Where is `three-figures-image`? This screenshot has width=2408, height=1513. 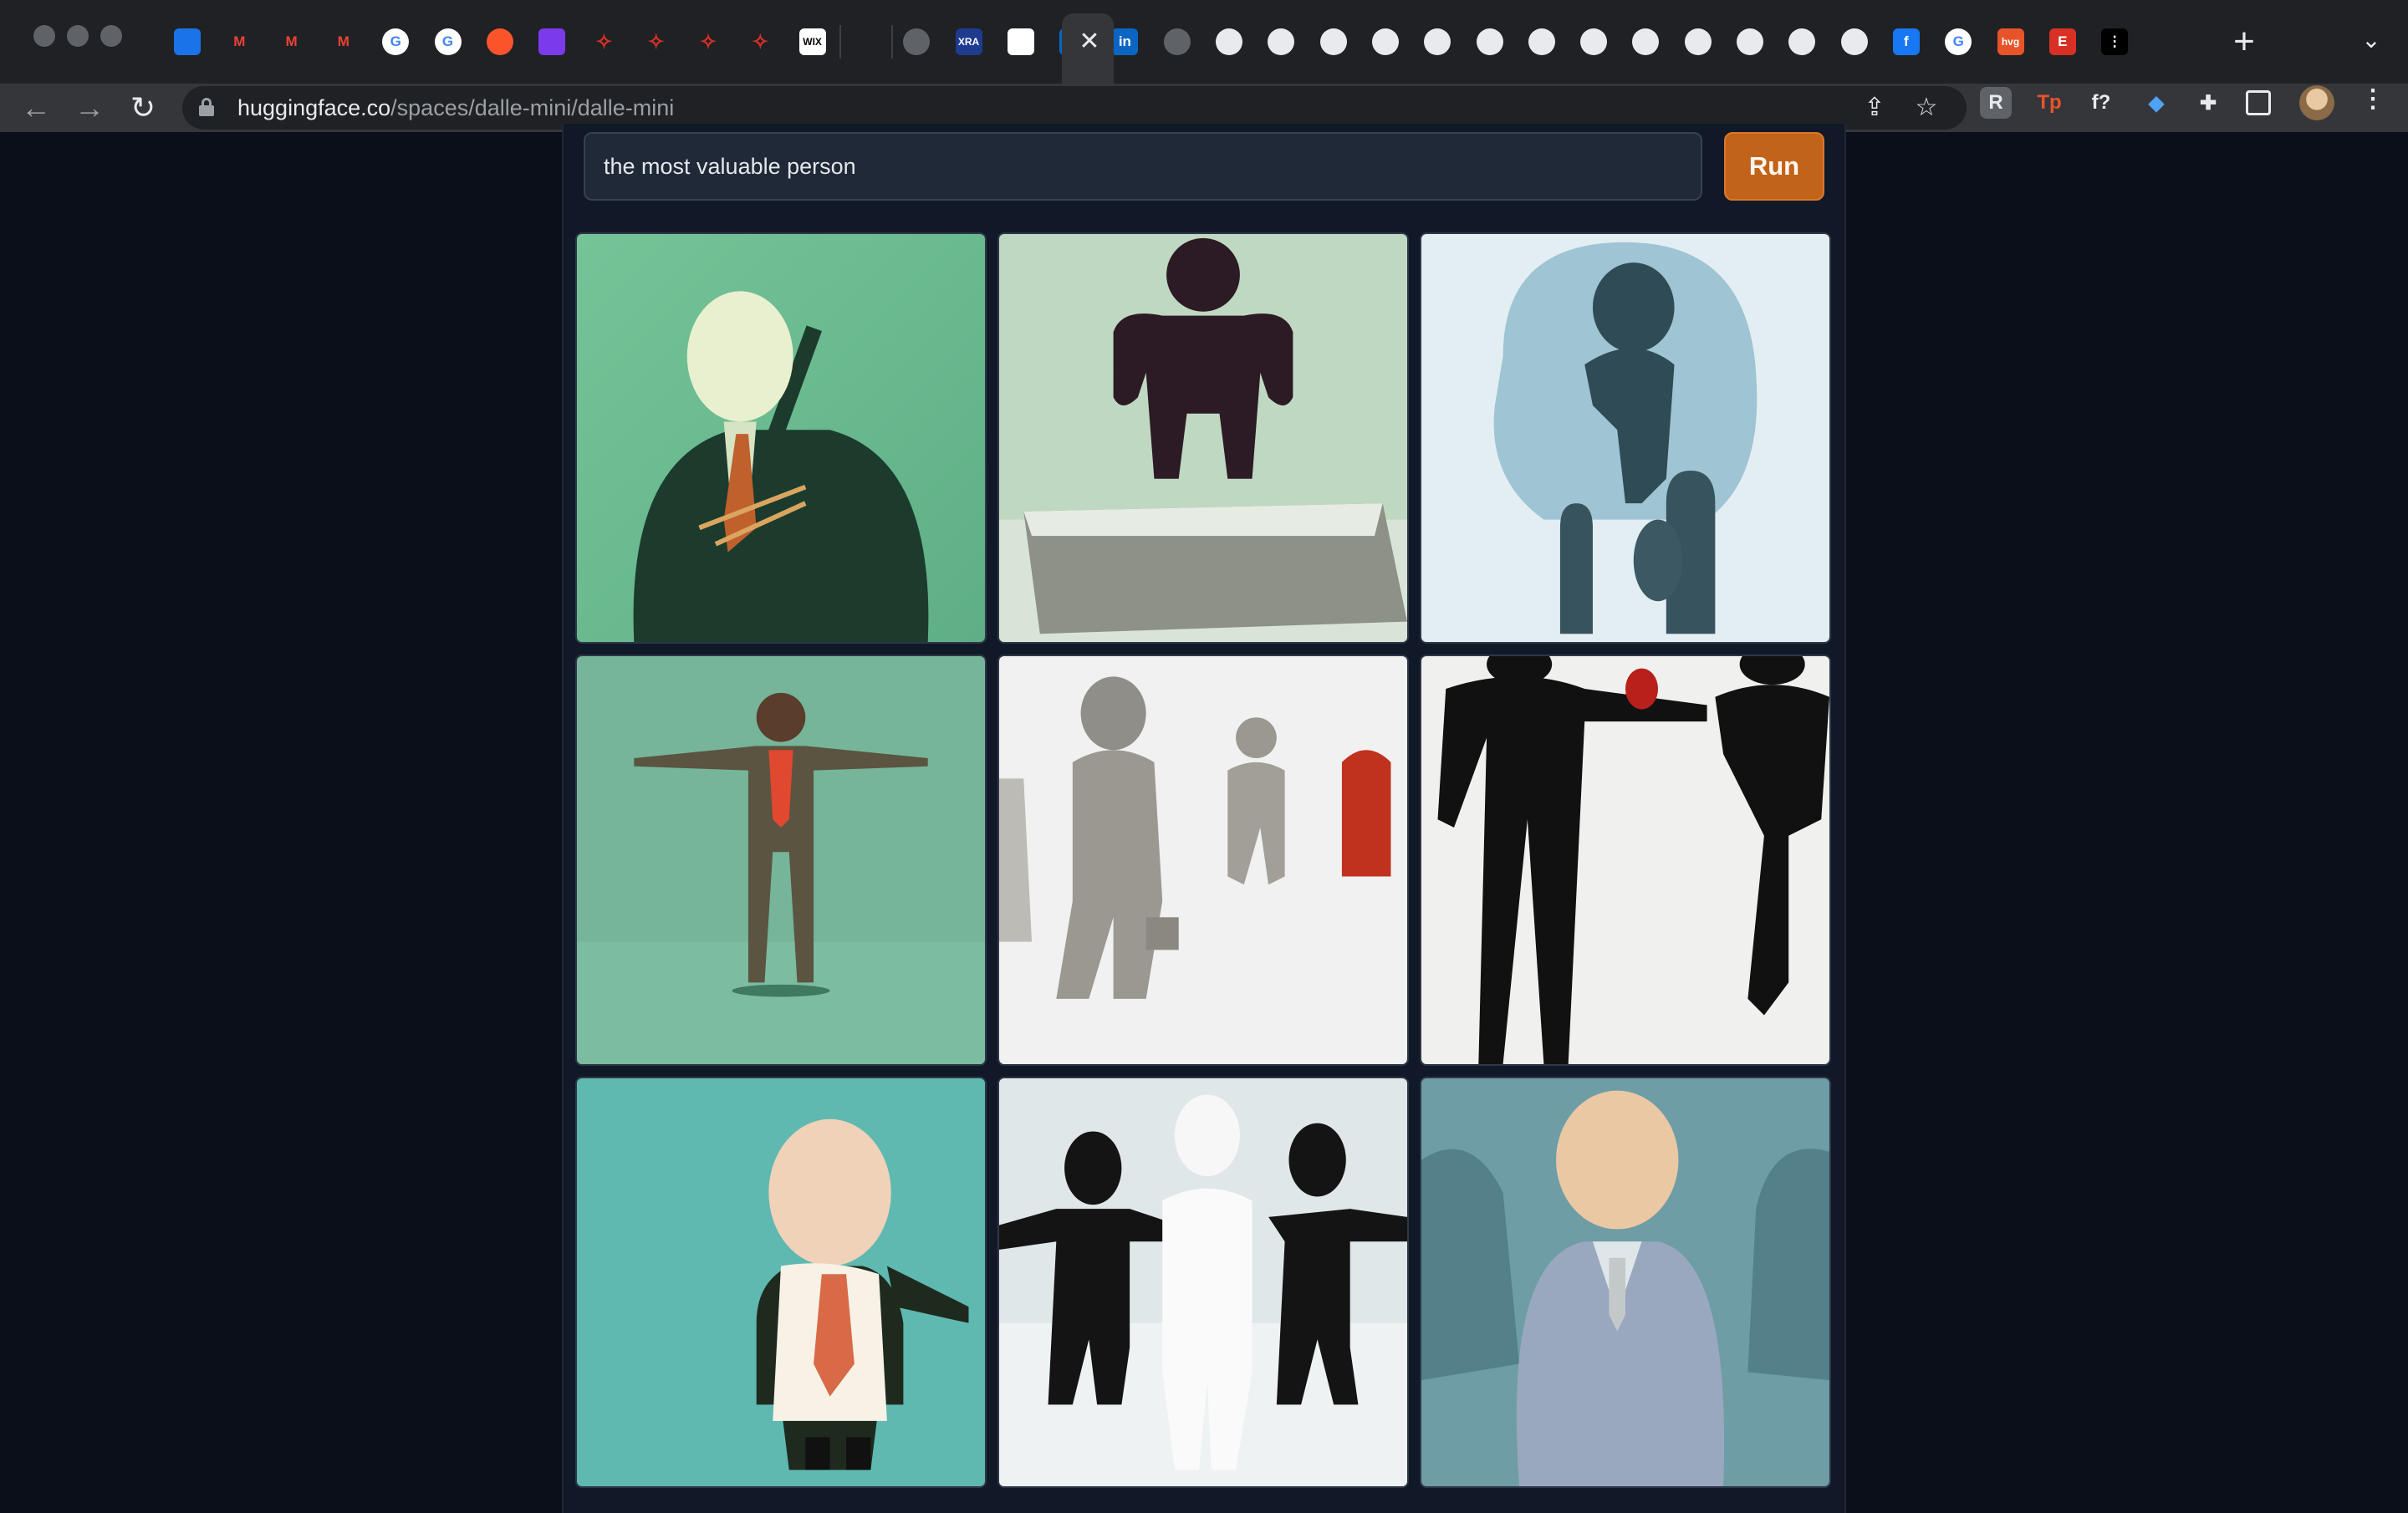 three-figures-image is located at coordinates (1203, 1282).